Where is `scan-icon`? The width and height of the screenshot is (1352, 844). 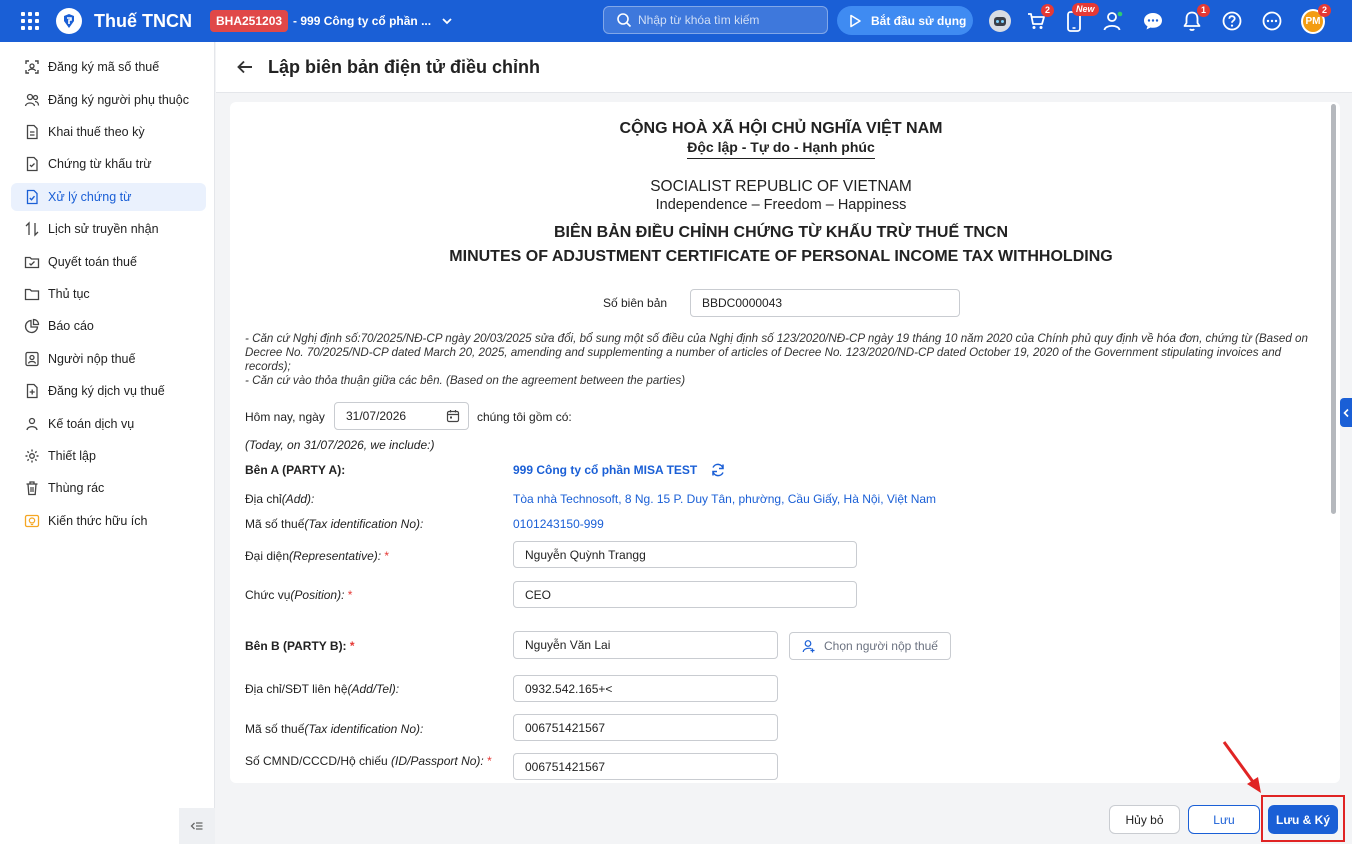 scan-icon is located at coordinates (32, 67).